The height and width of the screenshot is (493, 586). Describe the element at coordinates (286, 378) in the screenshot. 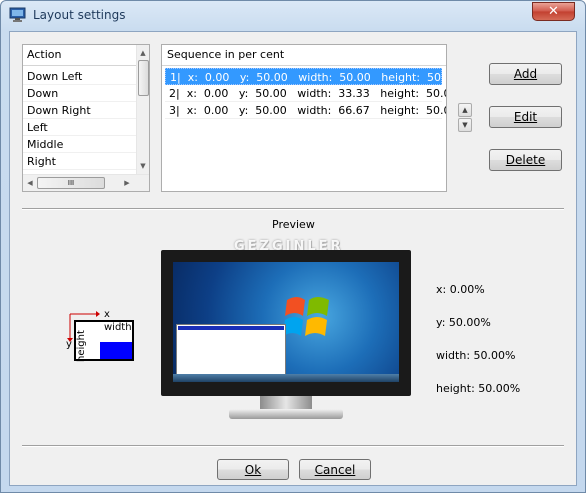

I see `taskbar` at that location.